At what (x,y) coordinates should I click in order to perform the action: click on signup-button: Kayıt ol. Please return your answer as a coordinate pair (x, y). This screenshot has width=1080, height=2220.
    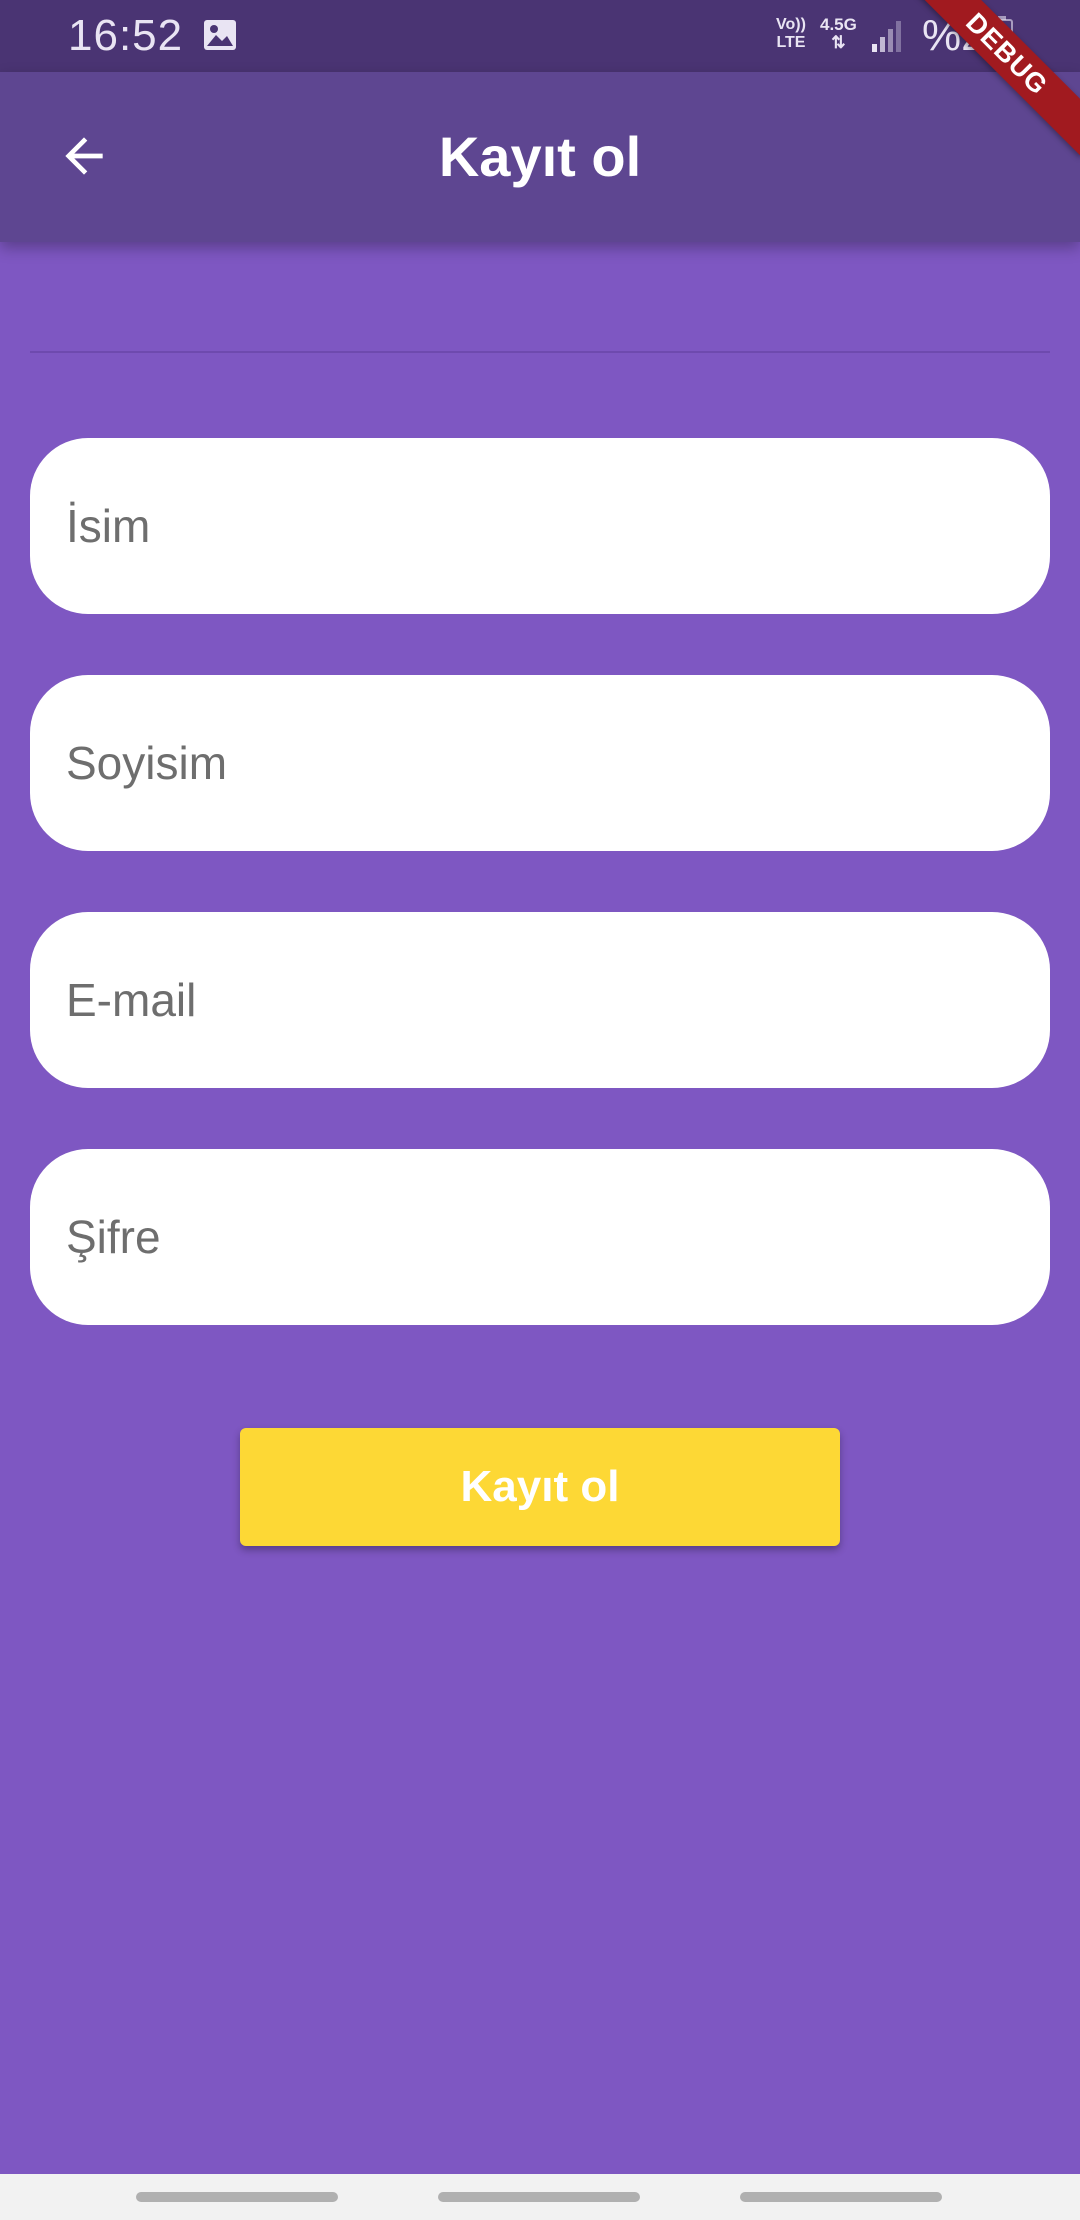
    Looking at the image, I should click on (540, 1487).